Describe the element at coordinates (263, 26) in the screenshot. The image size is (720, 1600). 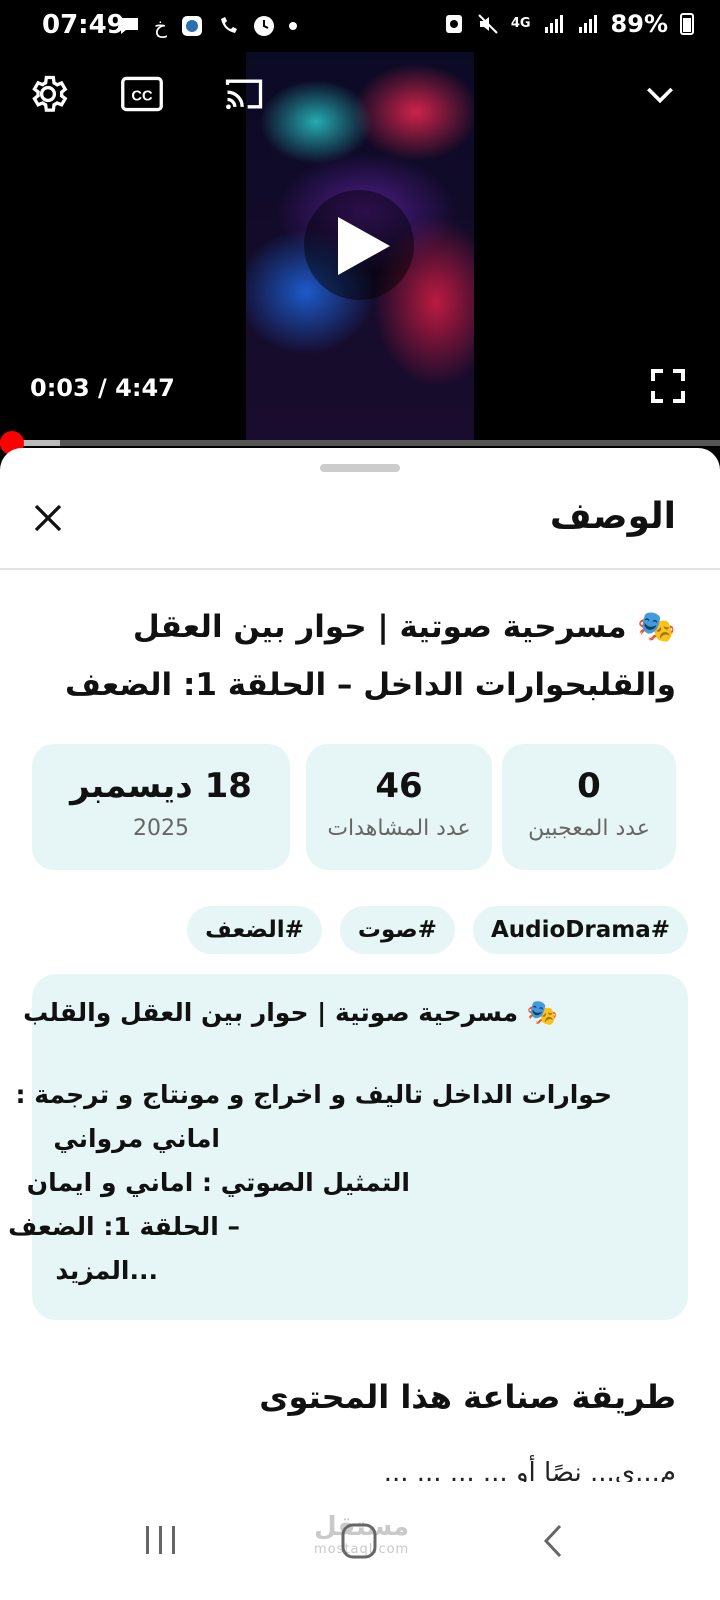
I see `clock-icon` at that location.